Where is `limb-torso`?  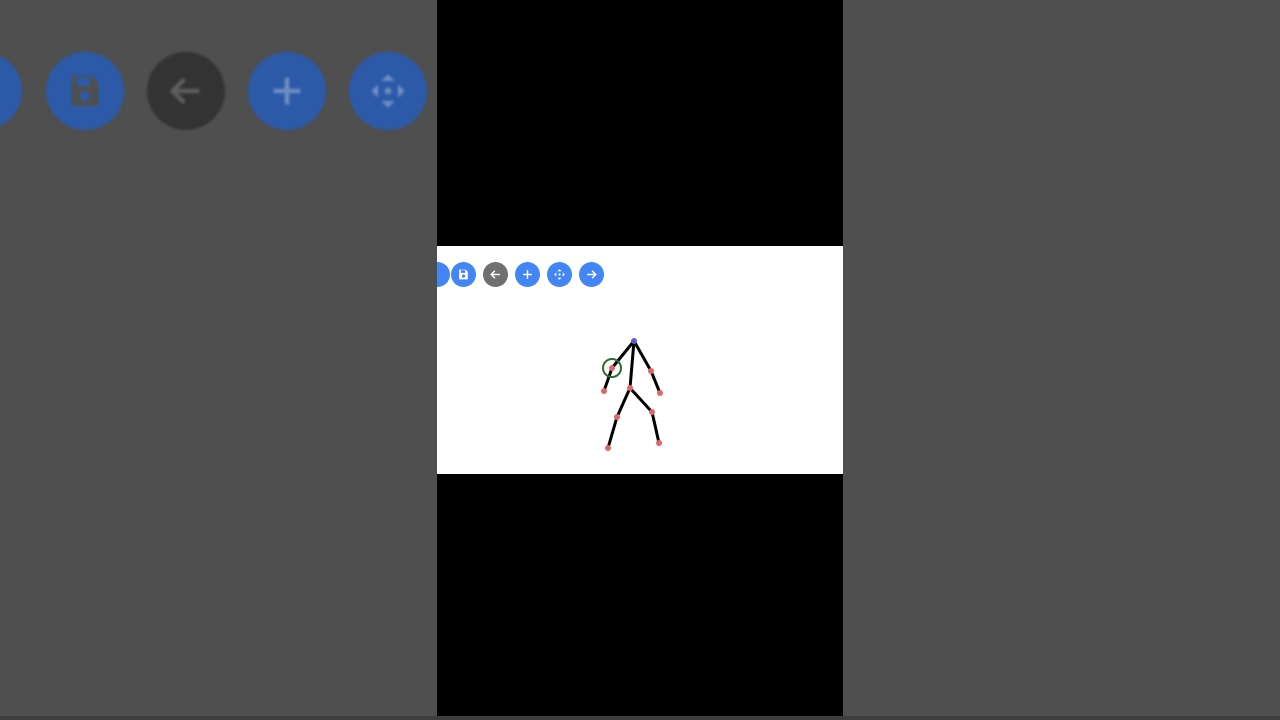
limb-torso is located at coordinates (632, 364).